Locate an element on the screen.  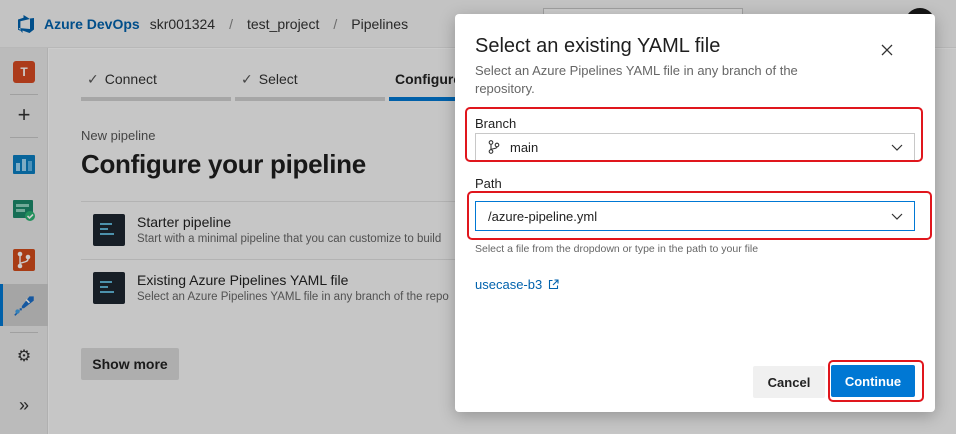
annotation-highlight-path is located at coordinates (699, 215).